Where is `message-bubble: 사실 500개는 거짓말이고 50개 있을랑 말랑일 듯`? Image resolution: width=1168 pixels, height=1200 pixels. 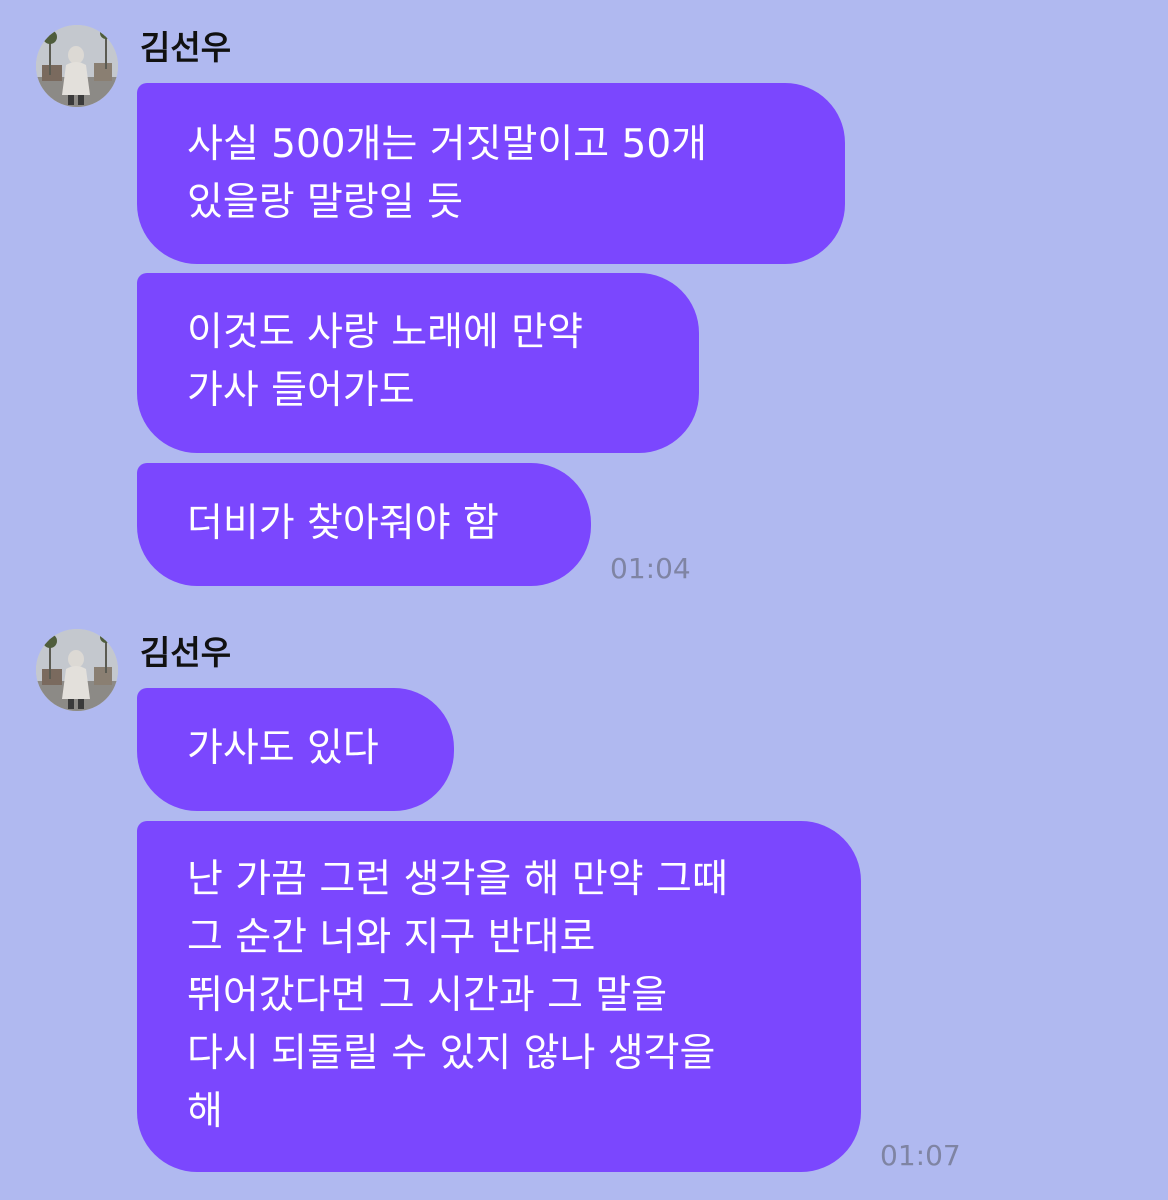 message-bubble: 사실 500개는 거짓말이고 50개 있을랑 말랑일 듯 is located at coordinates (491, 173).